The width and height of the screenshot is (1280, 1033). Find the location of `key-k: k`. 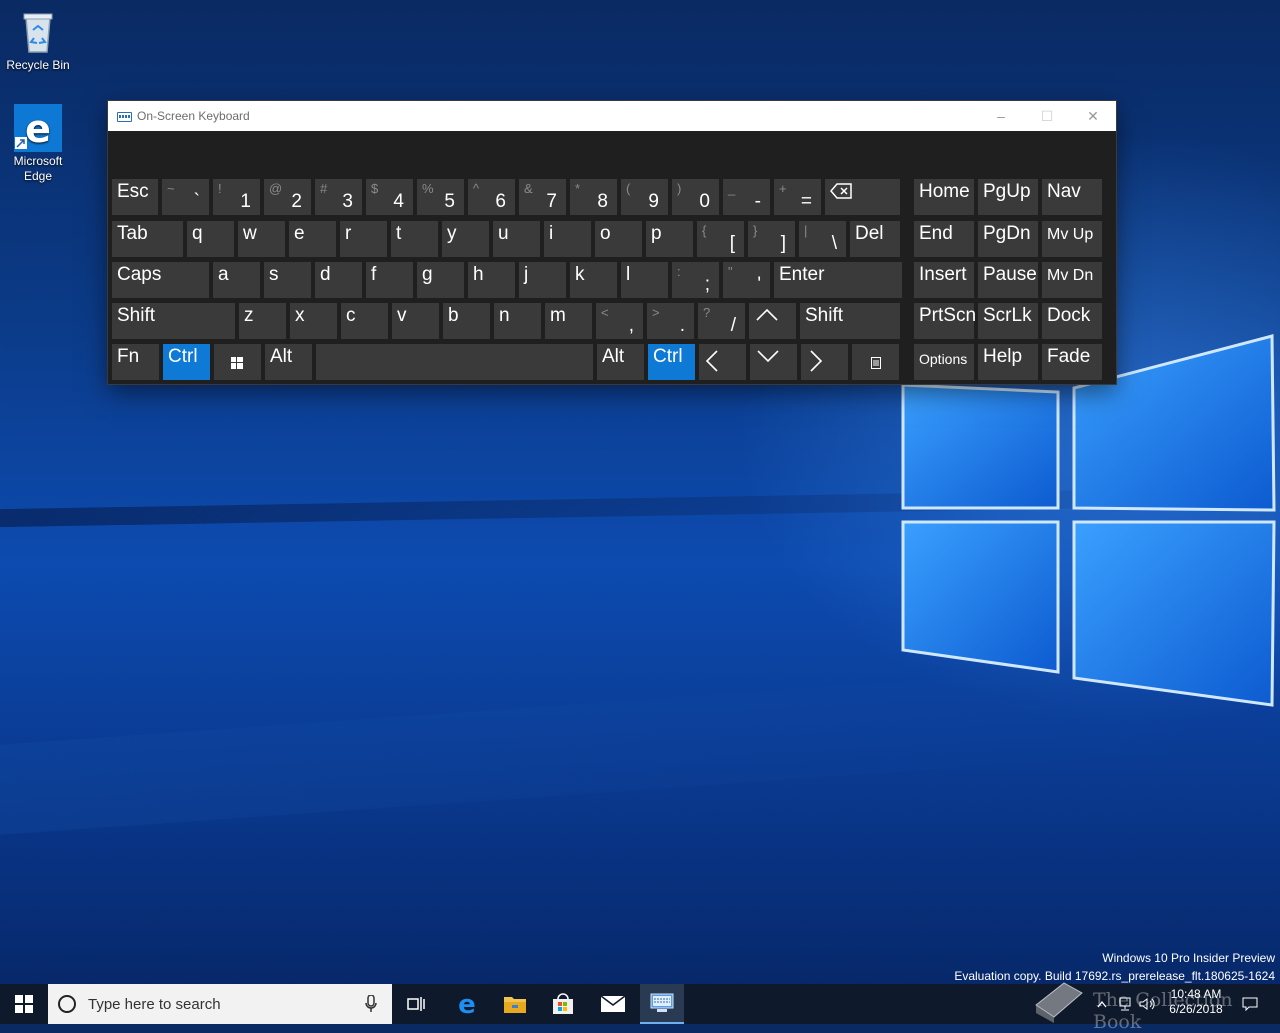

key-k: k is located at coordinates (593, 280).